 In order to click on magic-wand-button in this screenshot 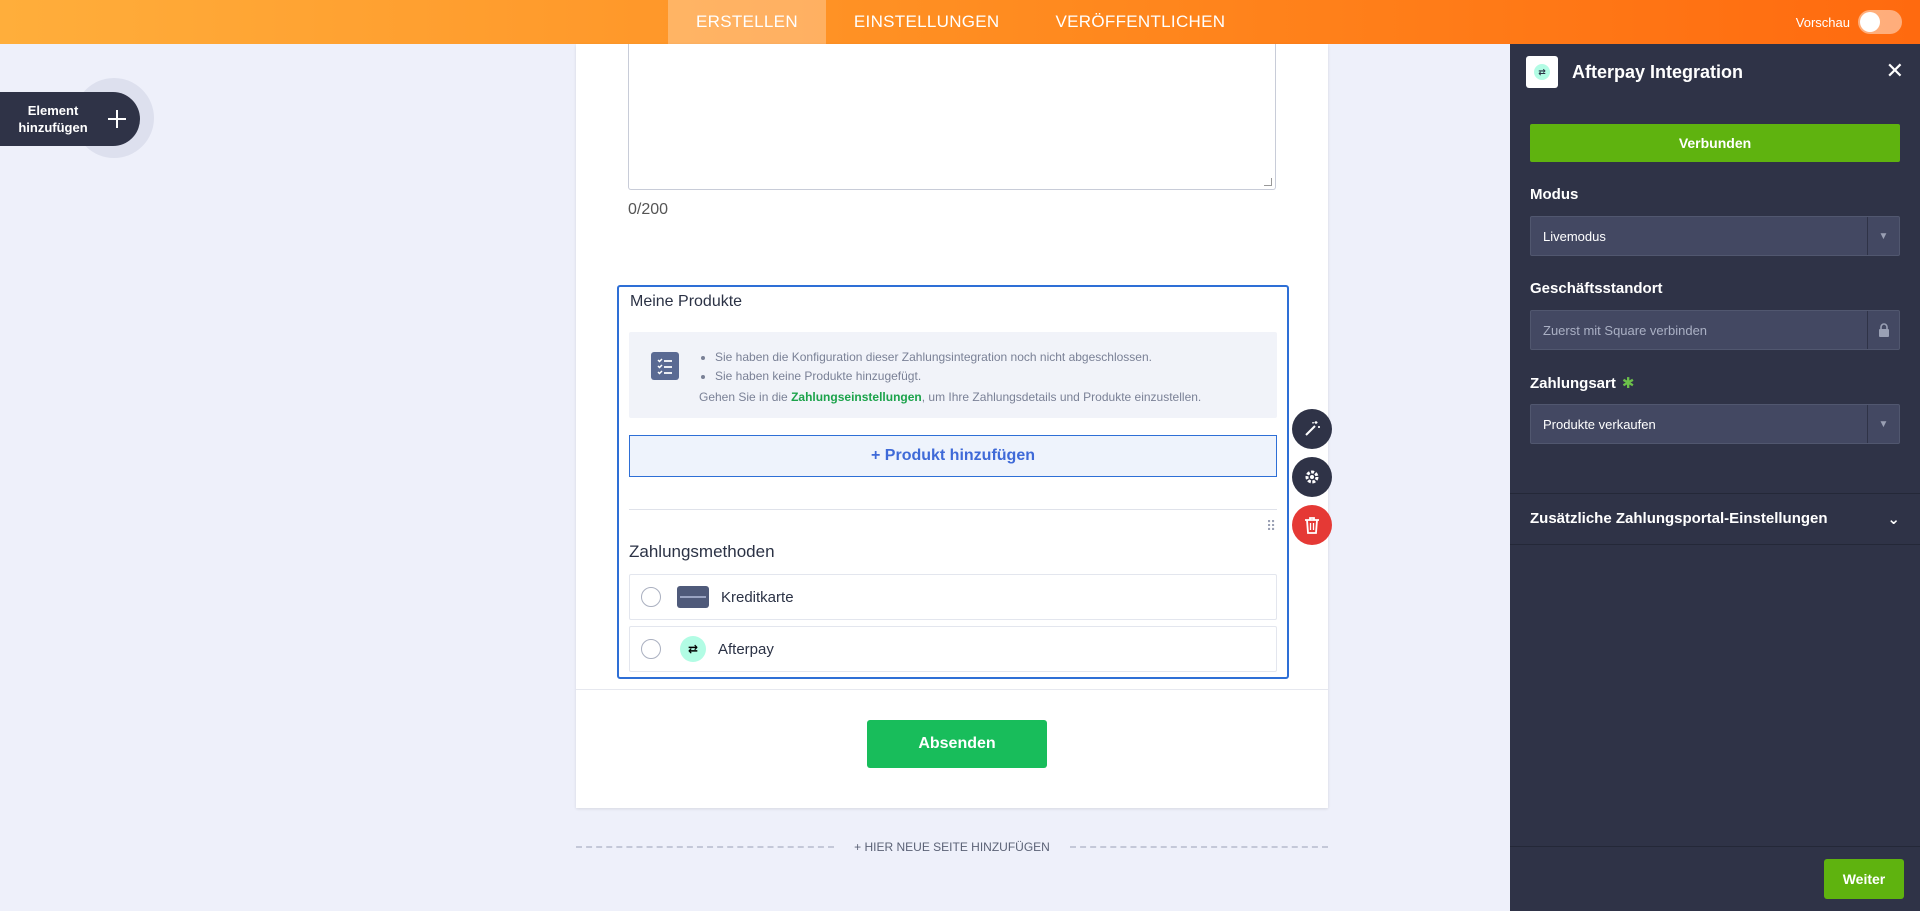, I will do `click(1312, 429)`.